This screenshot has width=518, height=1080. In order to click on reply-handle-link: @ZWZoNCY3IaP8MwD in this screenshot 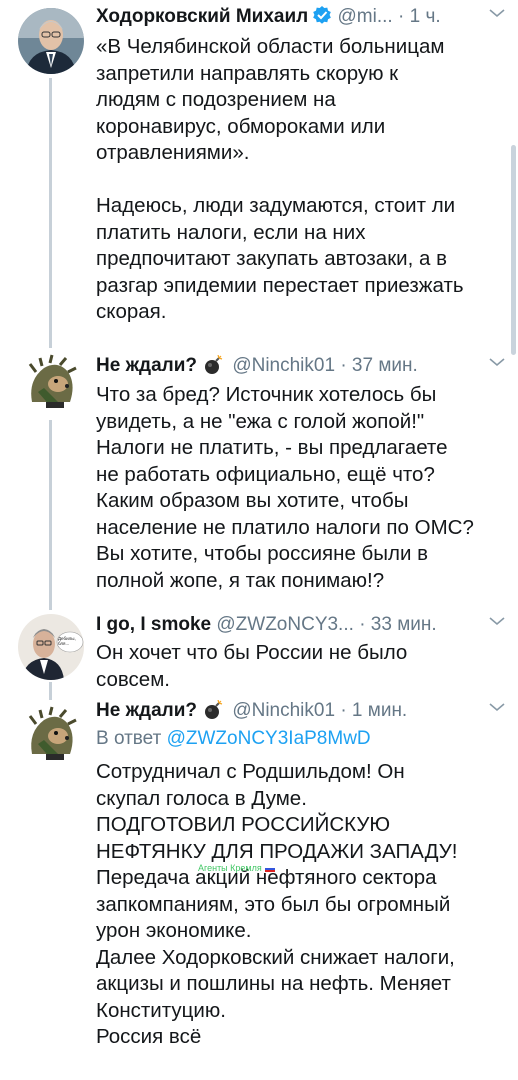, I will do `click(269, 738)`.